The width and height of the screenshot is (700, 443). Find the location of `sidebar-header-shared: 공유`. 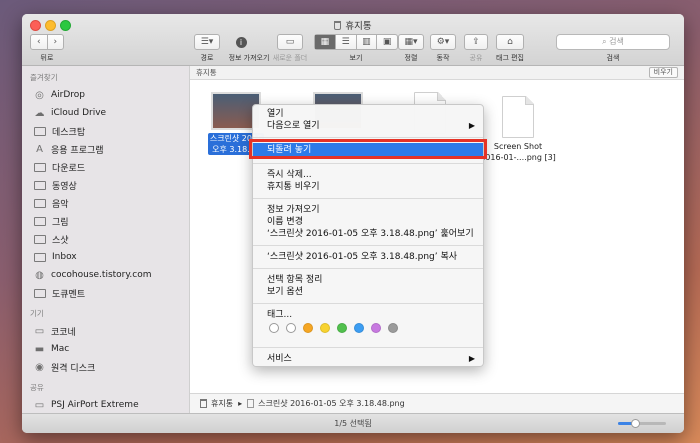

sidebar-header-shared: 공유 is located at coordinates (37, 387).